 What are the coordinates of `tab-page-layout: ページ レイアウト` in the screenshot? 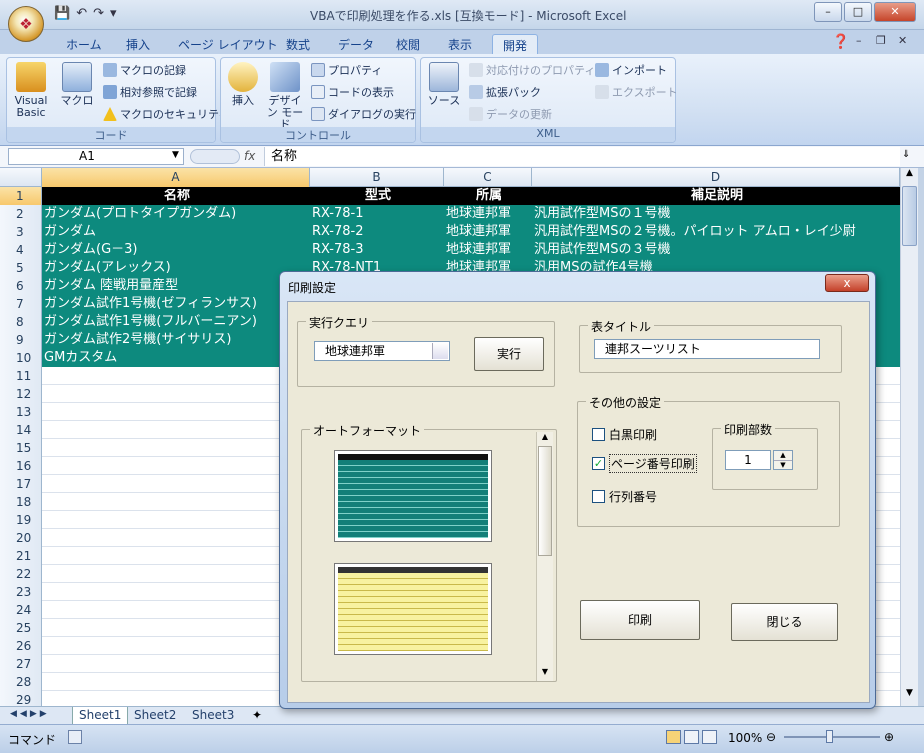 It's located at (228, 44).